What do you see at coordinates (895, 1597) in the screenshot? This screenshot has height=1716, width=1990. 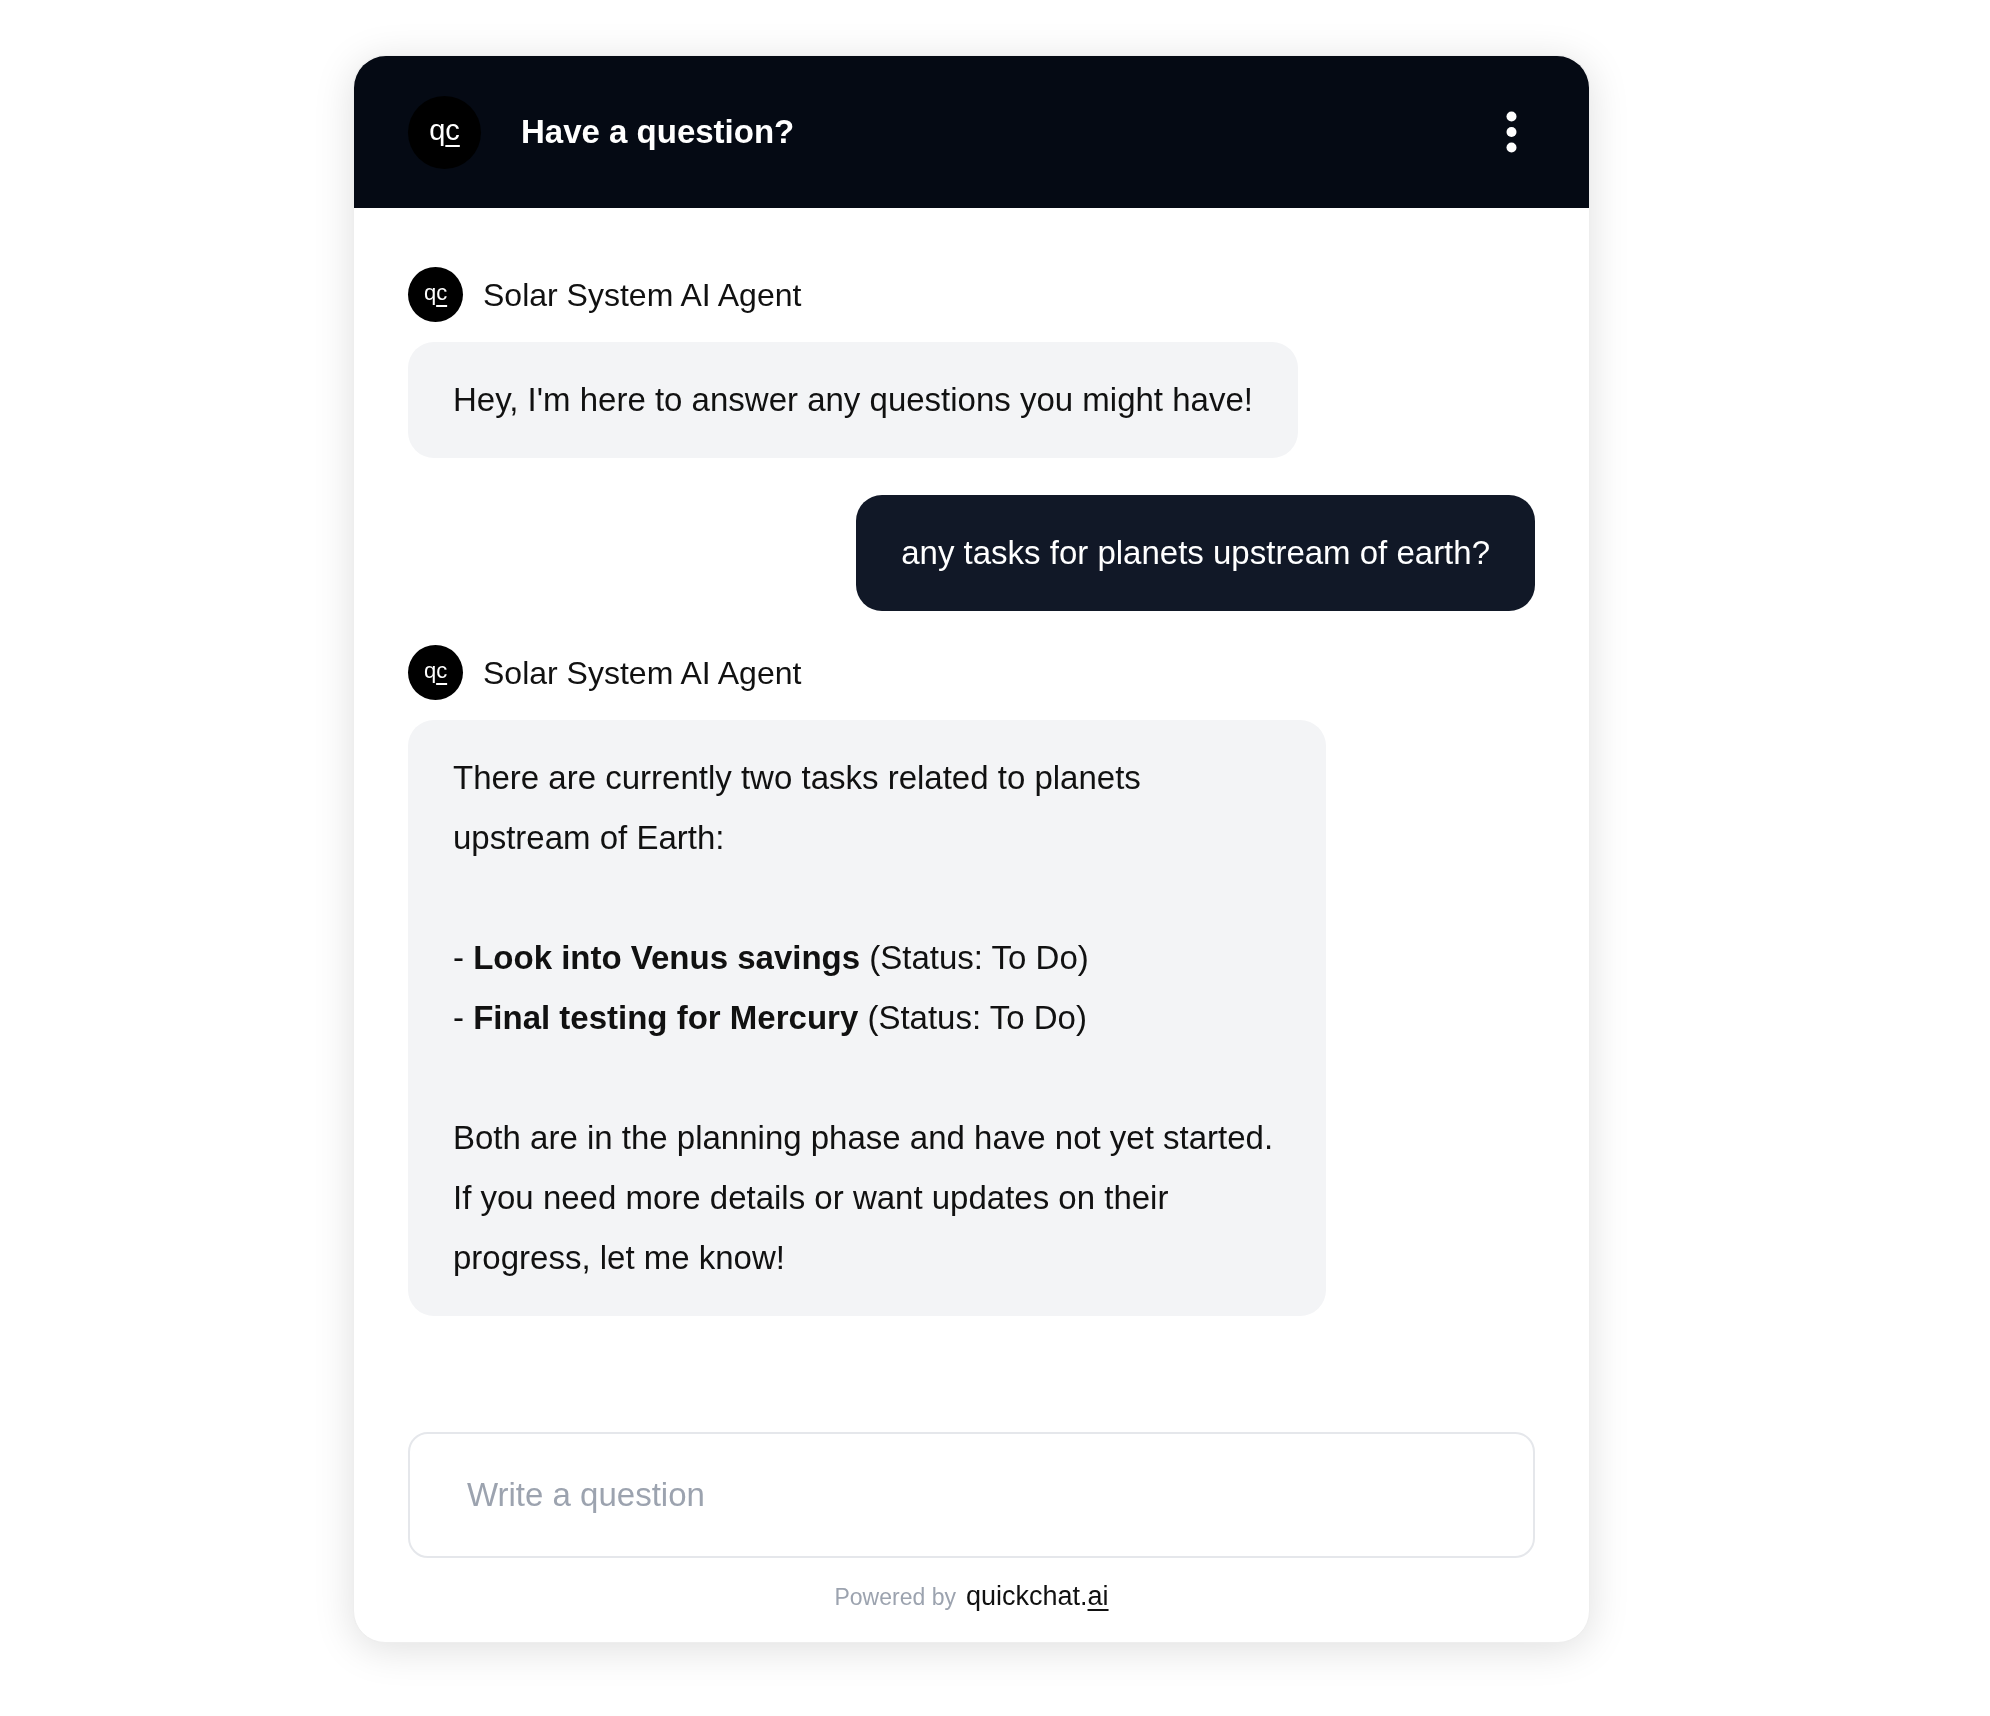 I see `powered-by-label: Powered by` at bounding box center [895, 1597].